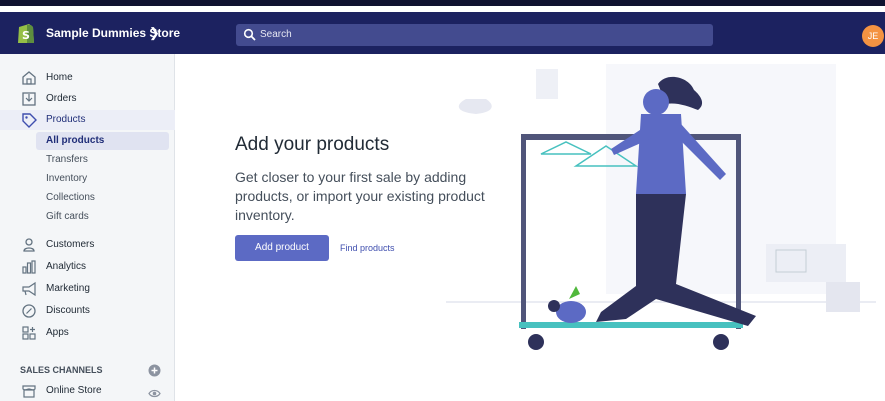  Describe the element at coordinates (70, 244) in the screenshot. I see `sidebar-item-label: Customers` at that location.